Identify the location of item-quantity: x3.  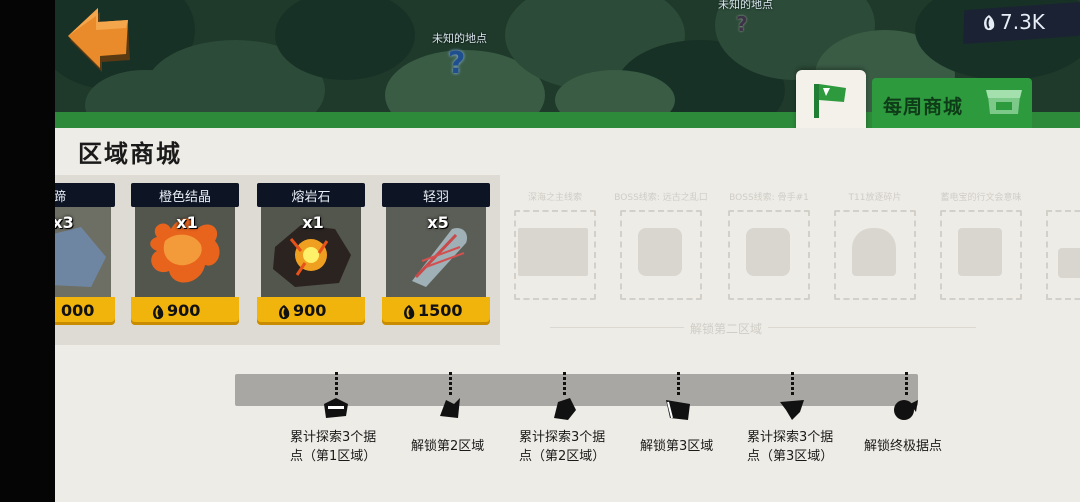
(64, 222).